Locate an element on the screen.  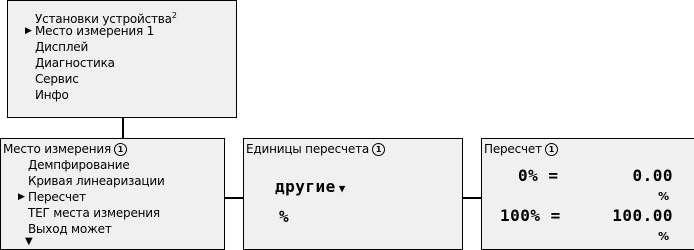
panel-title: Место измерения 1 is located at coordinates (65, 149).